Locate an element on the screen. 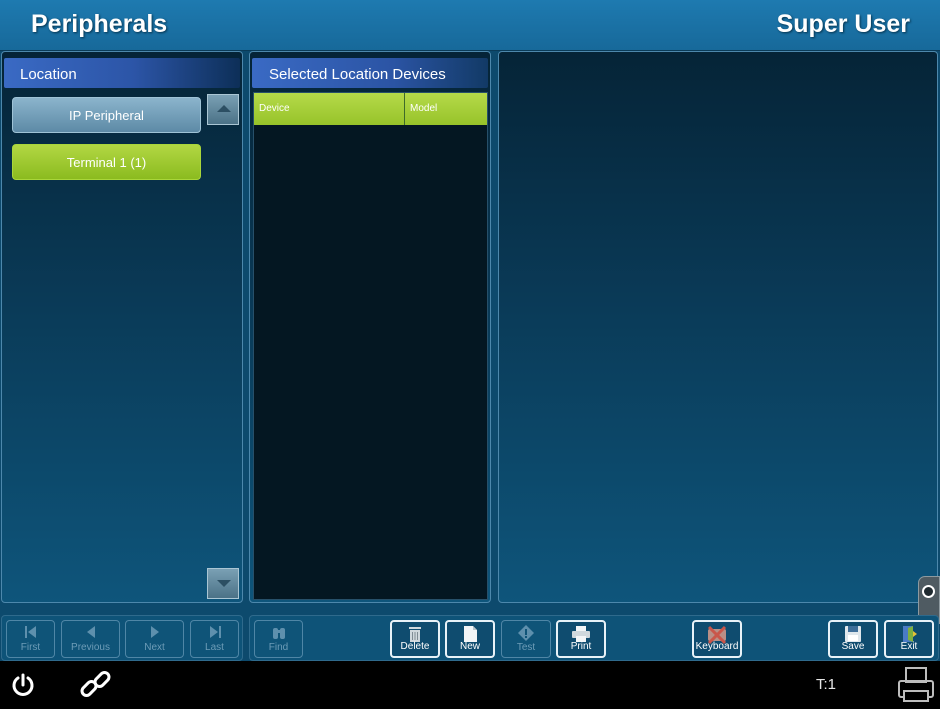 This screenshot has height=709, width=940. keyboard-label: Keyboard is located at coordinates (717, 646).